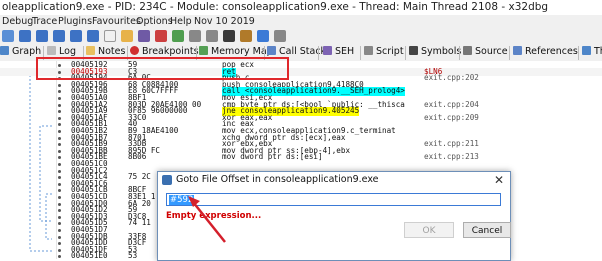 This screenshot has height=261, width=602. I want to click on font-icon, so click(229, 36).